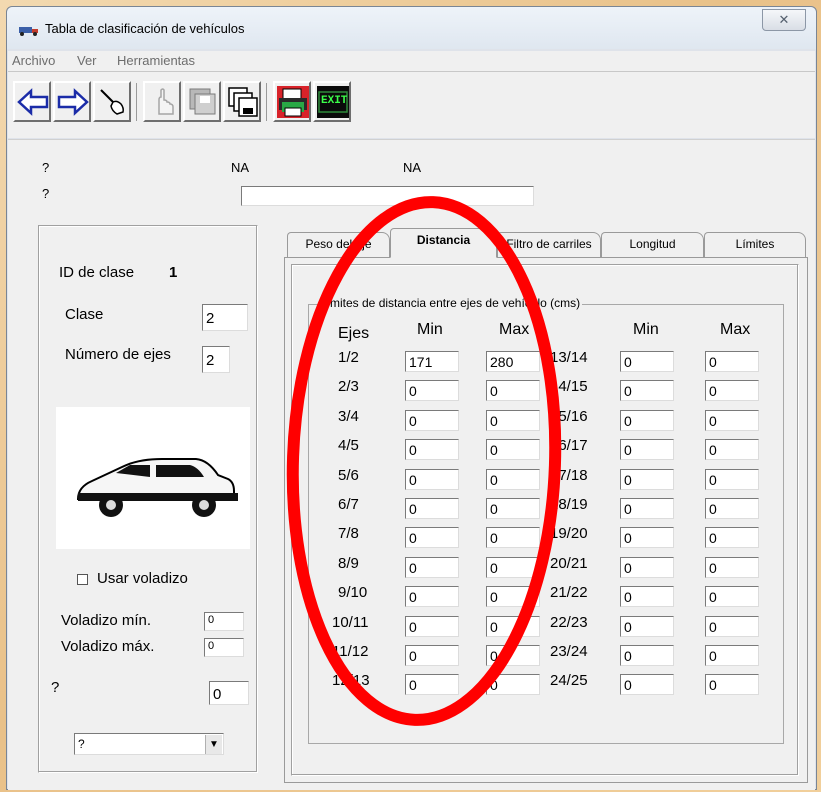 This screenshot has height=792, width=821. I want to click on forward-arrow-icon, so click(73, 102).